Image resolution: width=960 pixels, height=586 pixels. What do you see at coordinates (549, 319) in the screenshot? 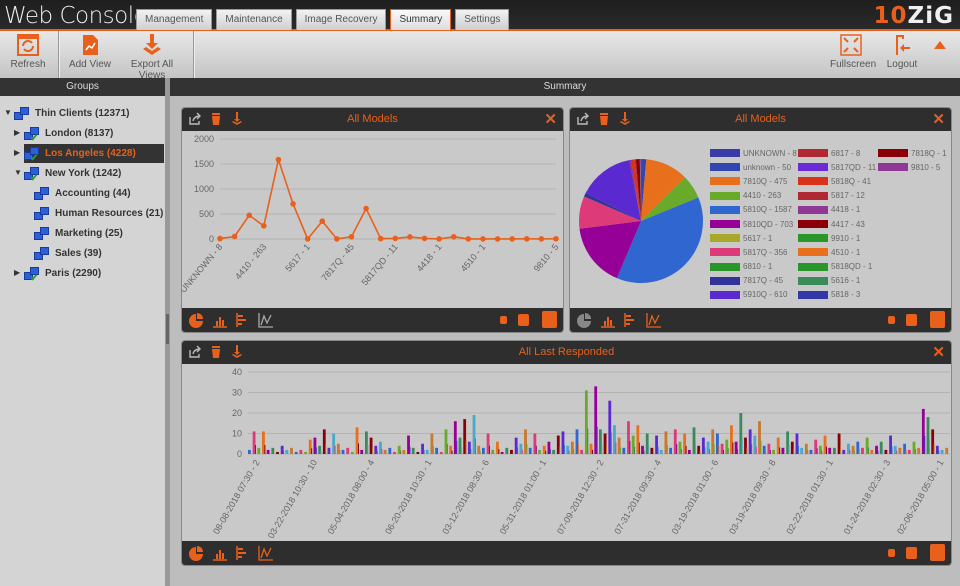
I see `size-large-button` at bounding box center [549, 319].